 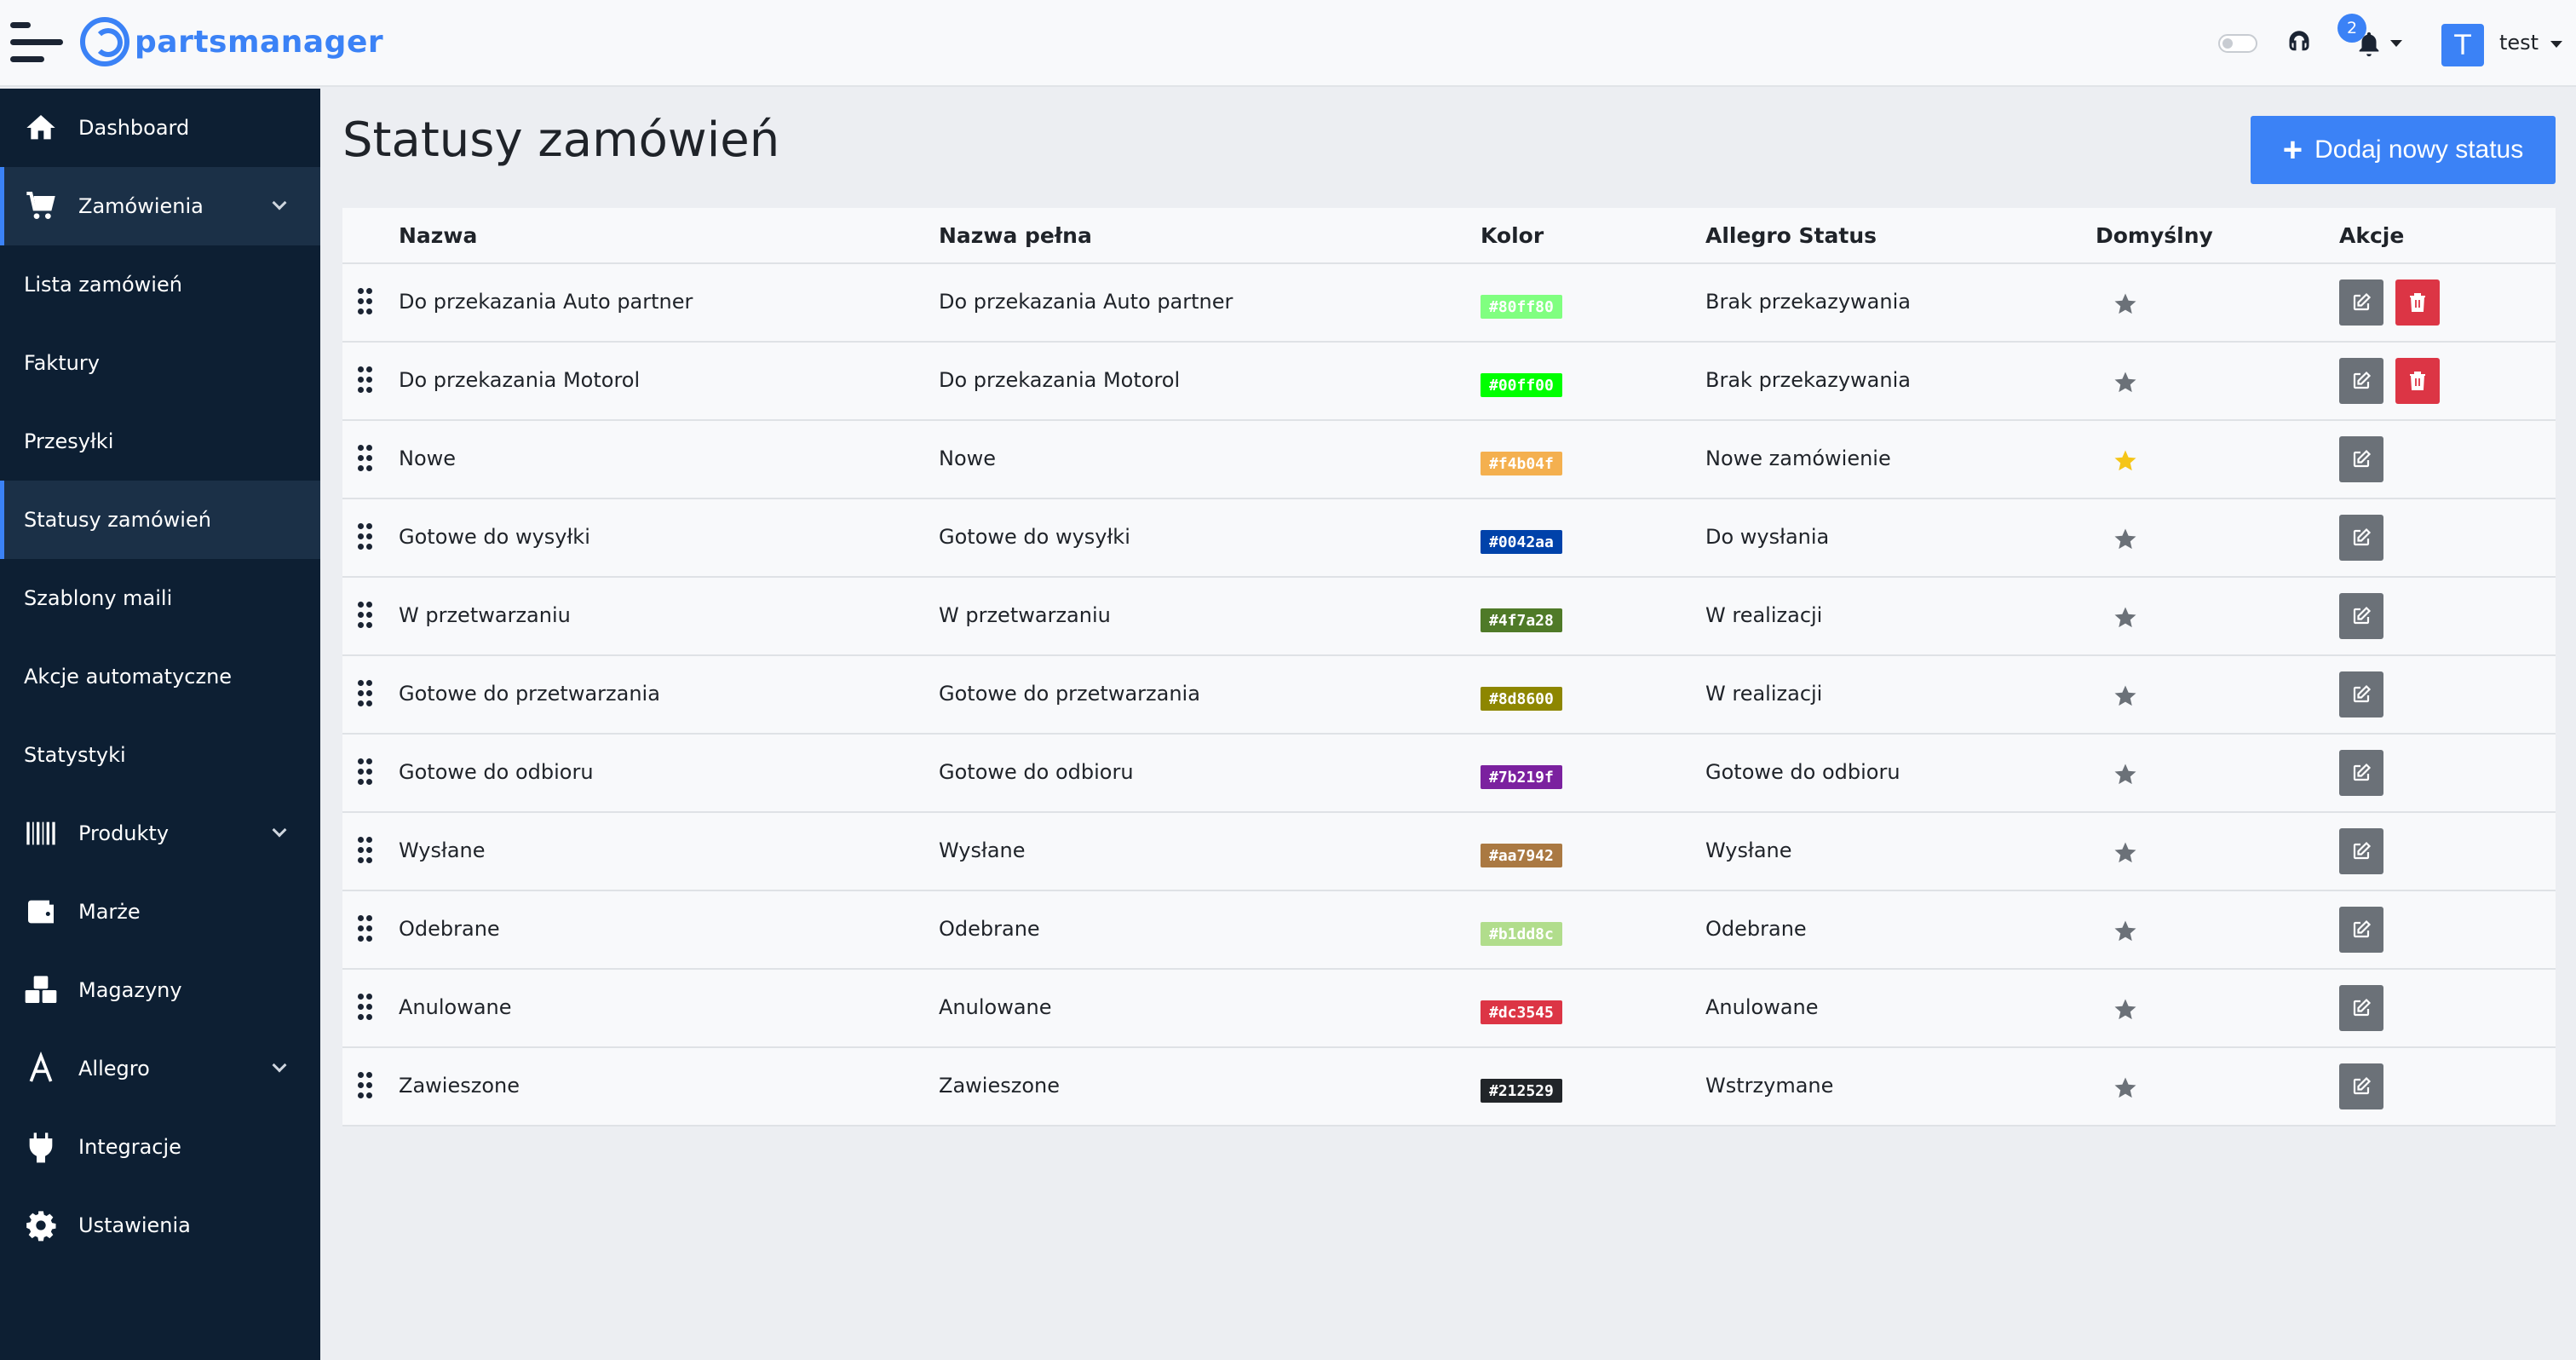 What do you see at coordinates (2155, 235) in the screenshot?
I see `column-header-default: Domyślny` at bounding box center [2155, 235].